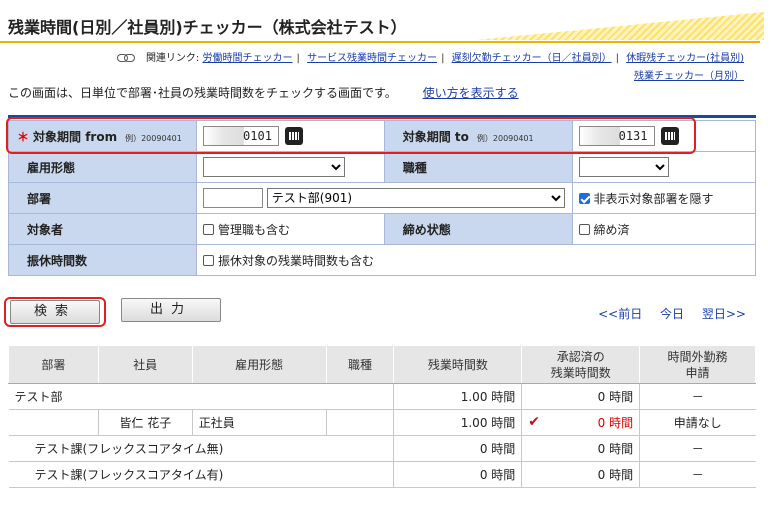  Describe the element at coordinates (240, 136) in the screenshot. I see `from-date-input: 0101` at that location.